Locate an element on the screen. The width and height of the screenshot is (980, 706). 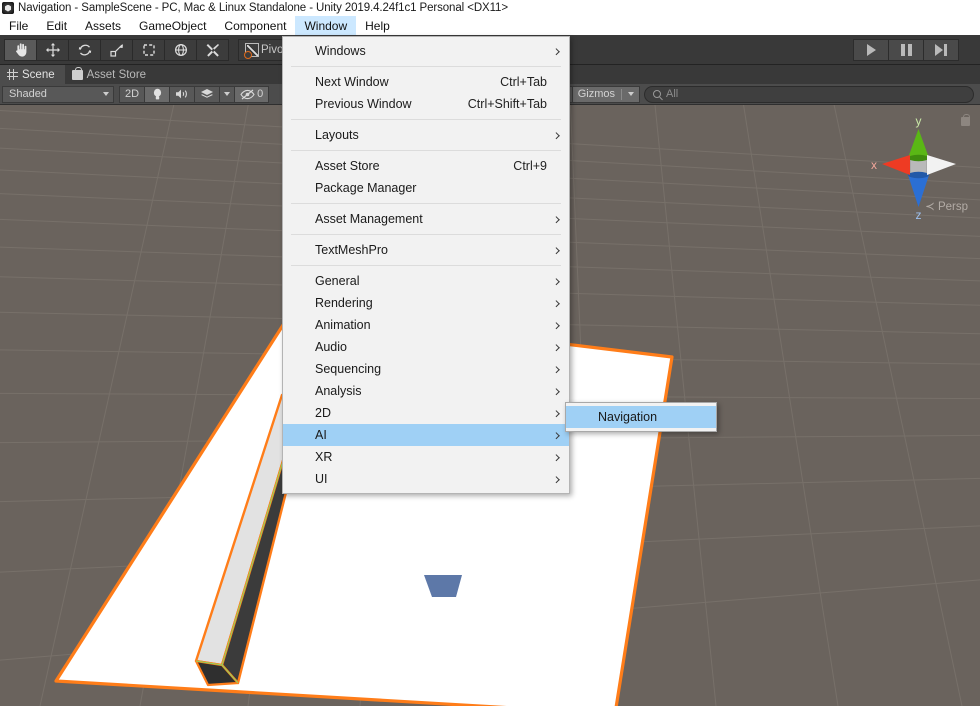
menu-item-navigation: Navigation is located at coordinates (641, 417).